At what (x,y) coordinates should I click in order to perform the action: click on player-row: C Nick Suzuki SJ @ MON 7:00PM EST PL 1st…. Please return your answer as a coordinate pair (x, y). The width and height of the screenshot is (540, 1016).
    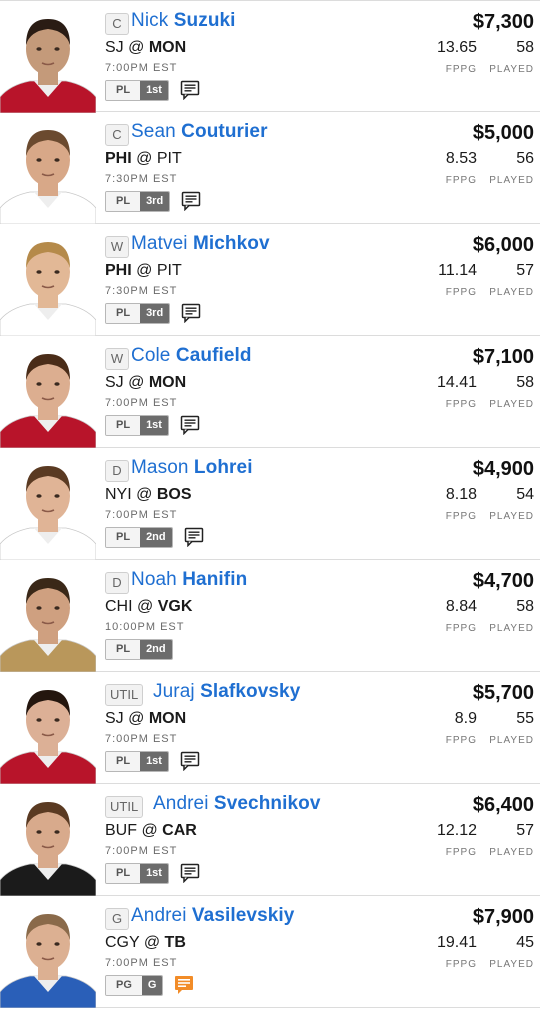
    Looking at the image, I should click on (270, 56).